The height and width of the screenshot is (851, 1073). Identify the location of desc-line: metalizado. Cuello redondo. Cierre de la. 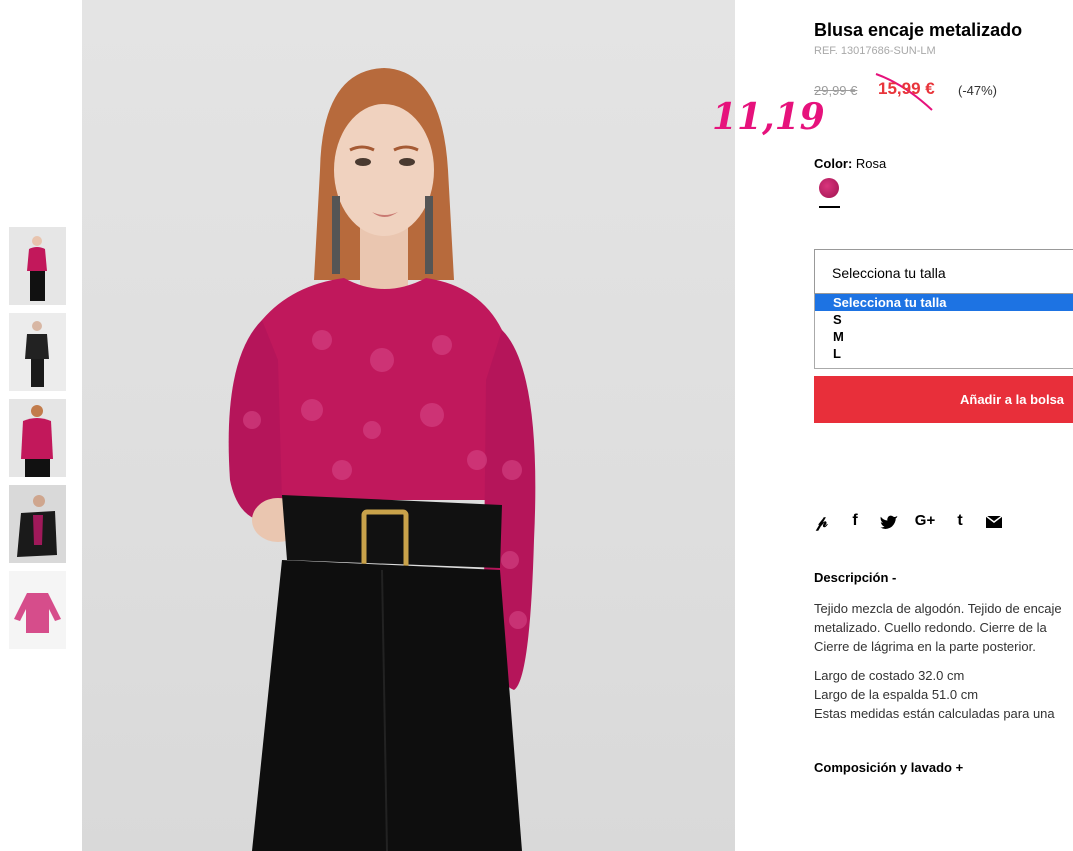
(930, 627).